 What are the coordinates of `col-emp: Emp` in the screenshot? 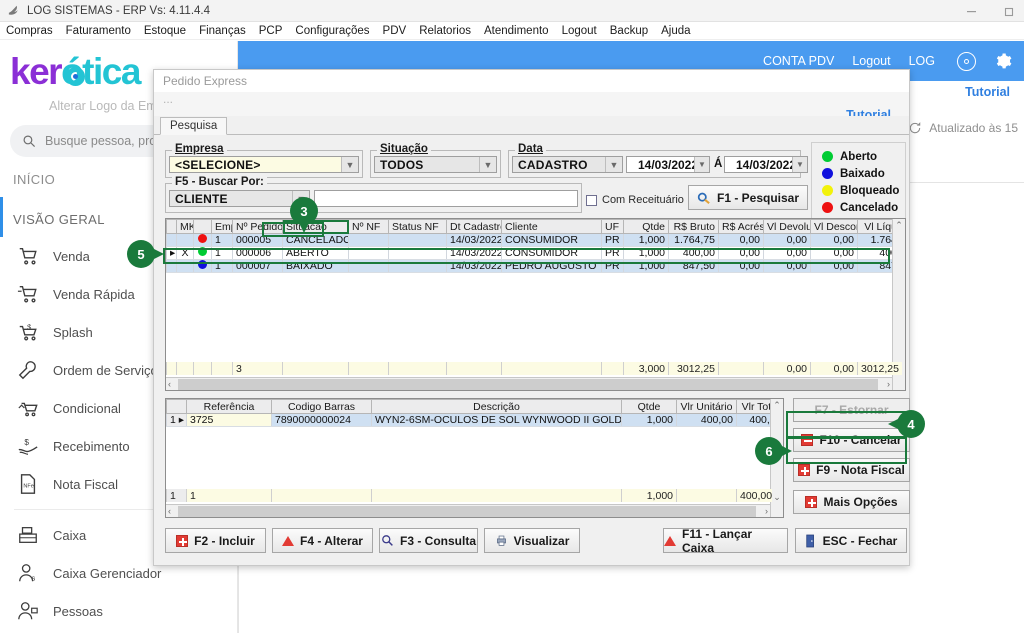 It's located at (222, 226).